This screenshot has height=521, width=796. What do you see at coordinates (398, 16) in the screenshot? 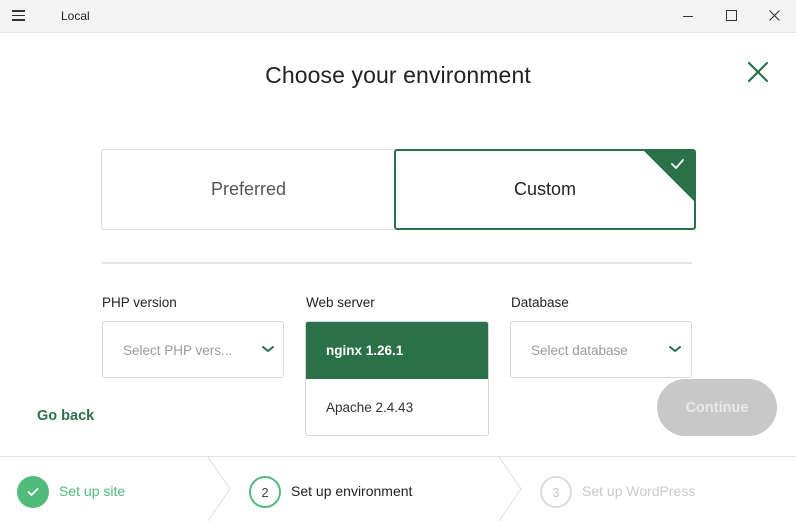
I see `window-titlebar: Local` at bounding box center [398, 16].